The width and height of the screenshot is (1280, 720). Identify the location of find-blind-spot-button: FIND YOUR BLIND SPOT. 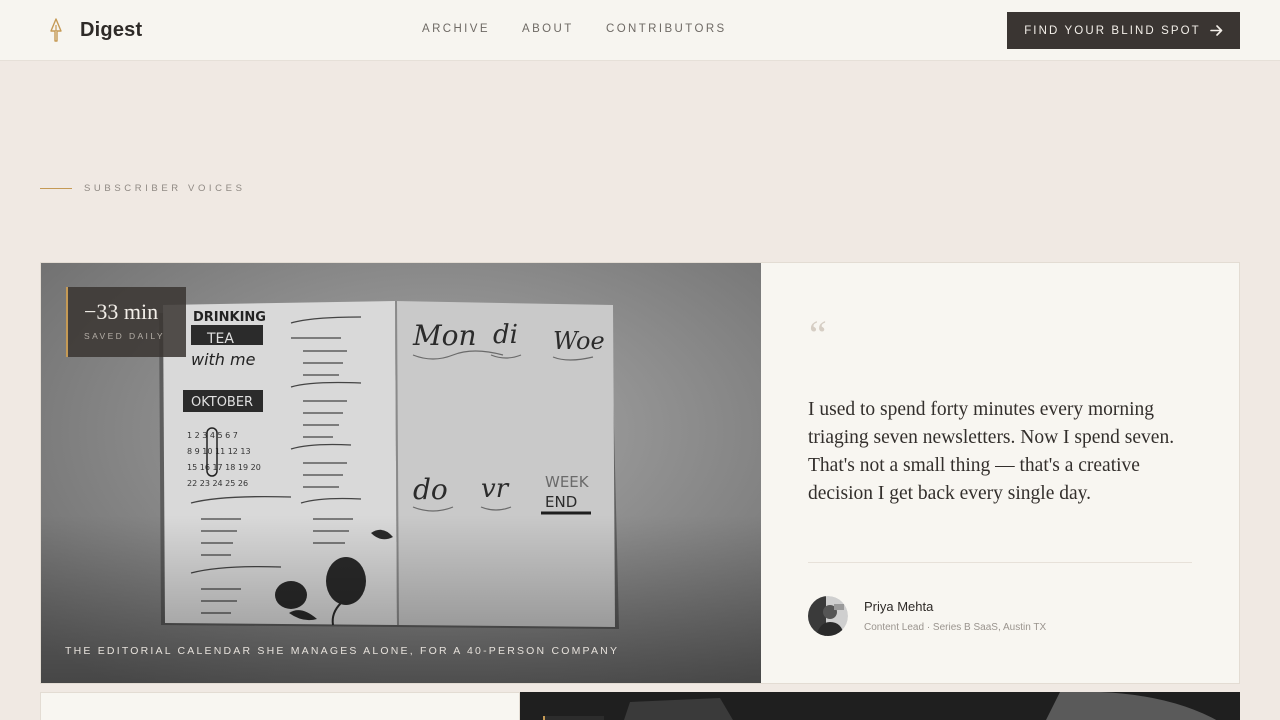
(1123, 30).